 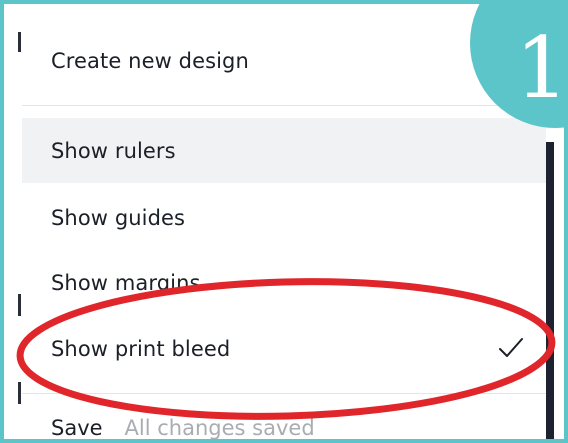 I want to click on step-badge-number: 1, so click(x=541, y=68).